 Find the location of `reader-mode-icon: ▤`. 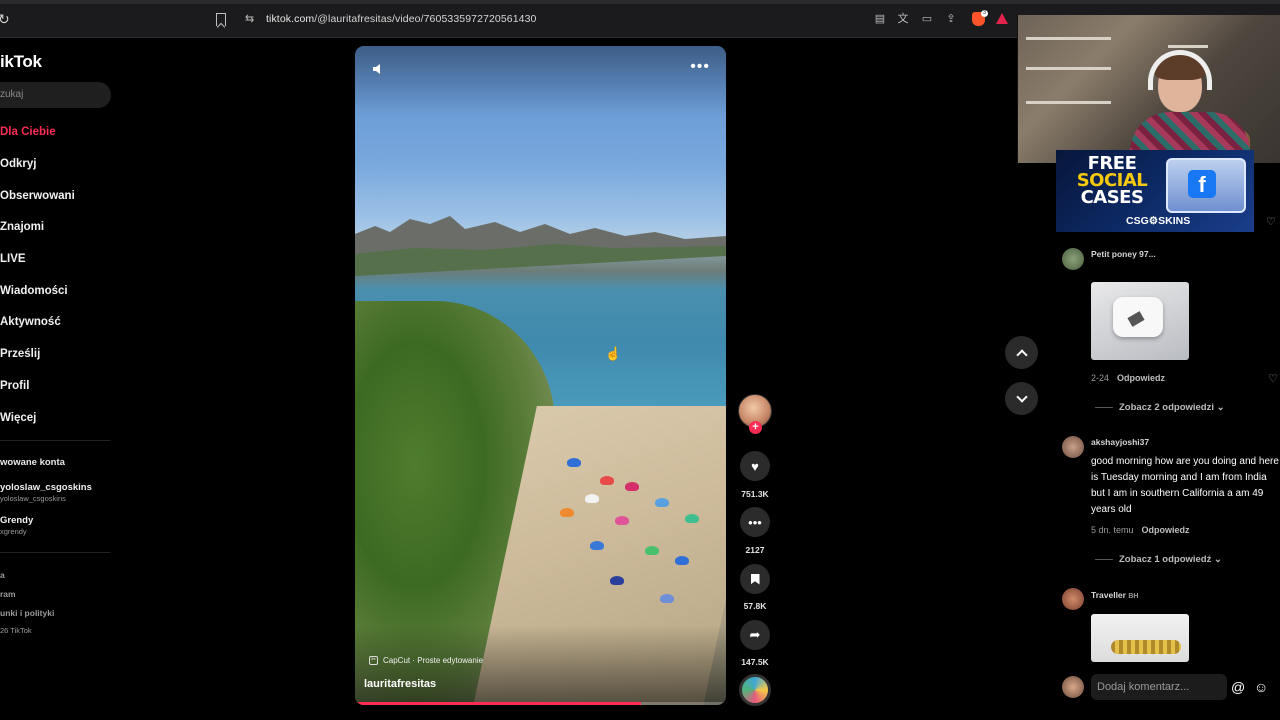

reader-mode-icon: ▤ is located at coordinates (880, 19).